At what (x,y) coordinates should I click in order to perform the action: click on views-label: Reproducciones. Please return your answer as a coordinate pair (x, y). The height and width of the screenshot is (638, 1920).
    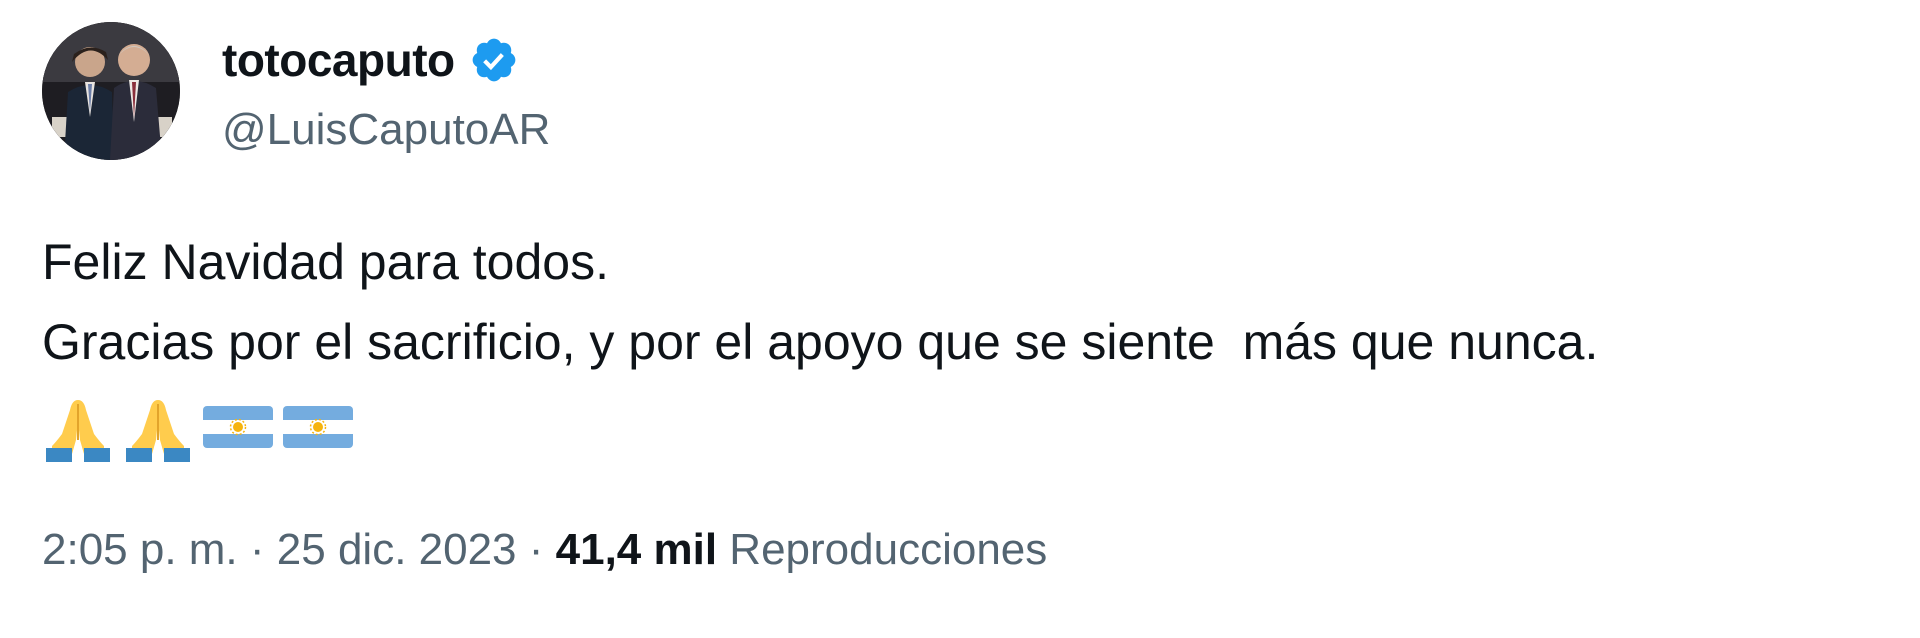
    Looking at the image, I should click on (882, 549).